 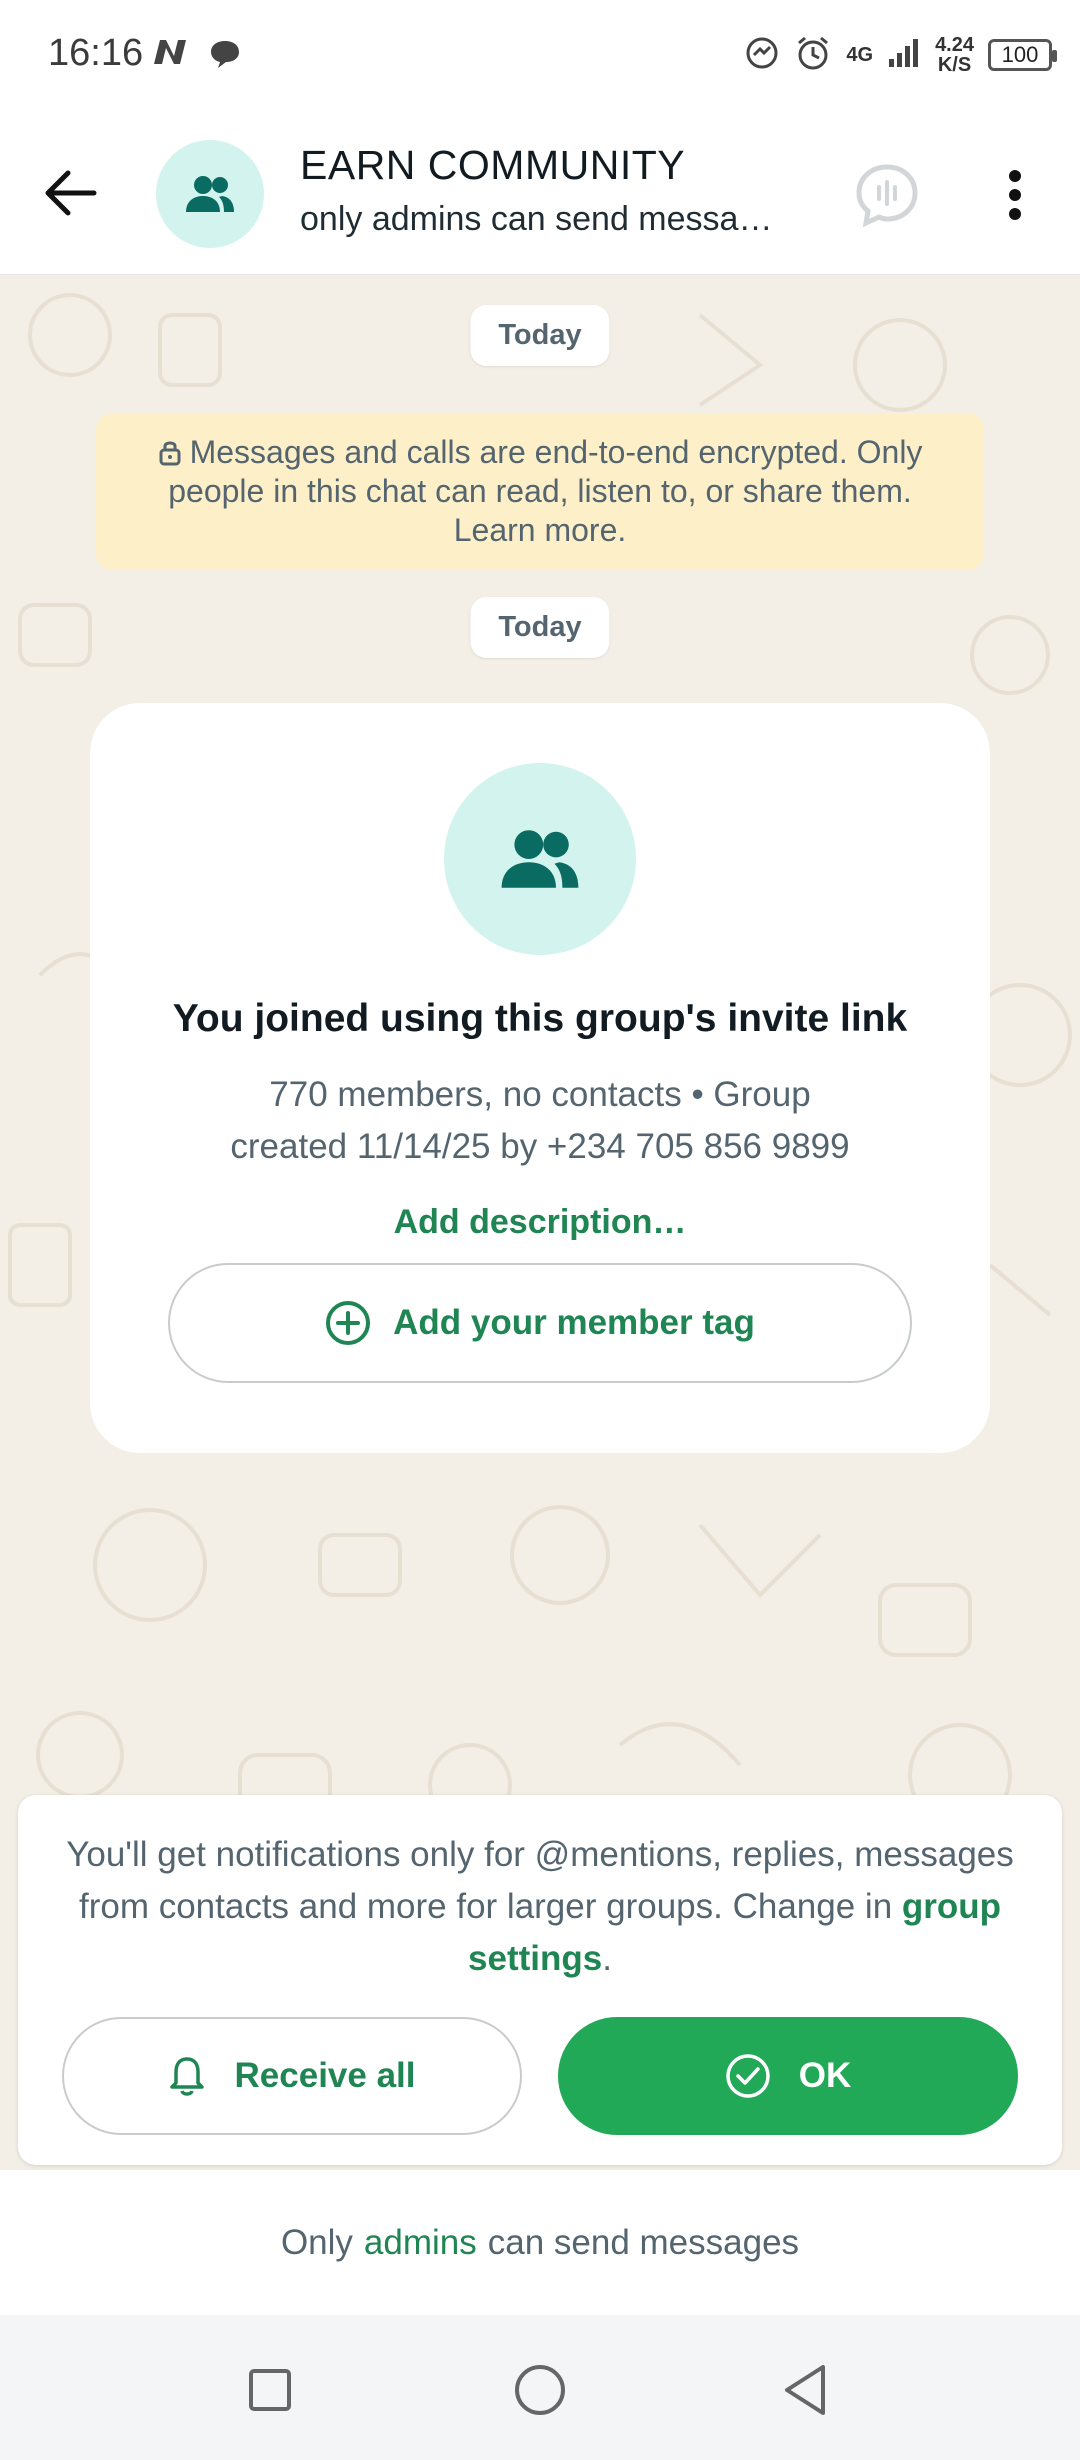 What do you see at coordinates (825, 2075) in the screenshot?
I see `ok-label: OK` at bounding box center [825, 2075].